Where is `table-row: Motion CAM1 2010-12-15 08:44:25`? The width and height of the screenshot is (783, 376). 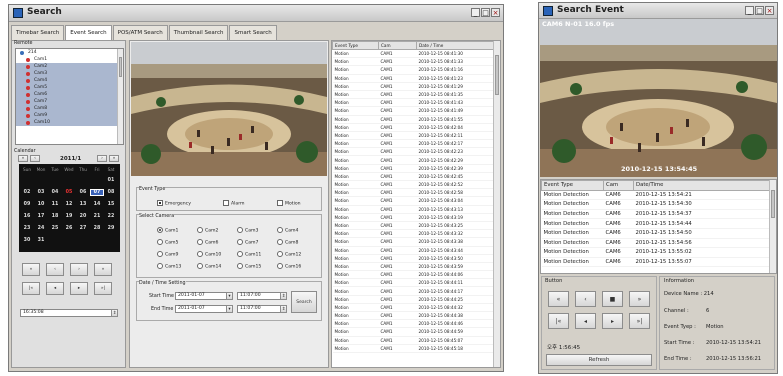 table-row: Motion CAM1 2010-12-15 08:44:25 is located at coordinates (413, 299).